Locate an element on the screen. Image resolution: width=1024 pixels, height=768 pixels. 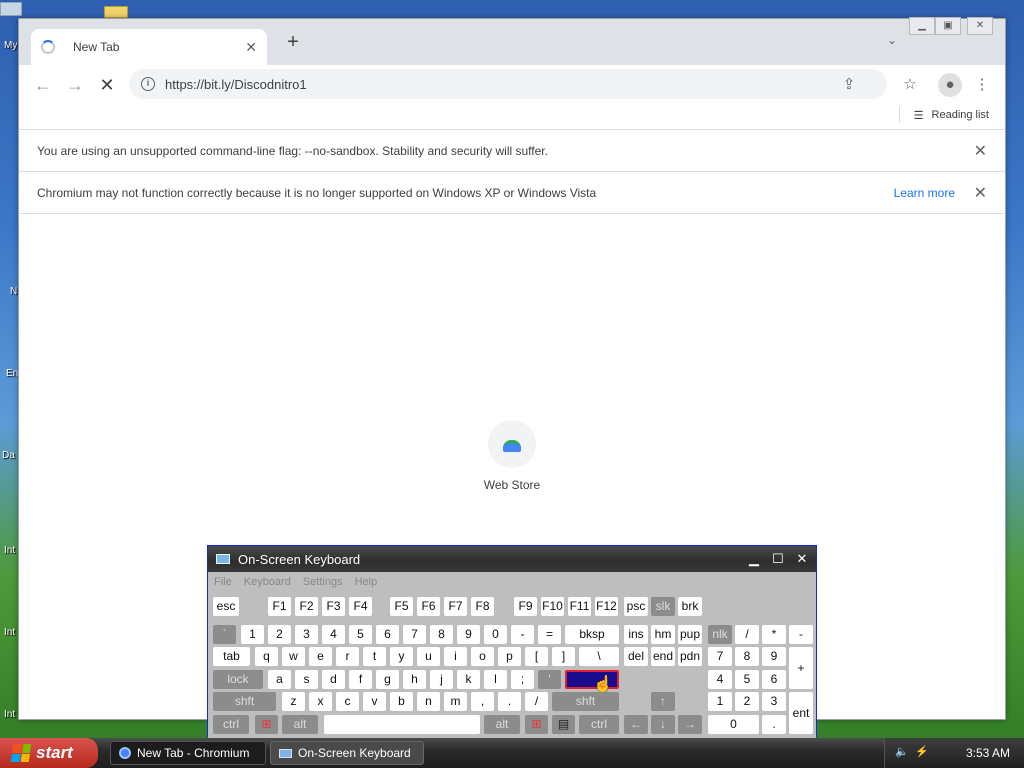
site-info-icon: i is located at coordinates (148, 84).